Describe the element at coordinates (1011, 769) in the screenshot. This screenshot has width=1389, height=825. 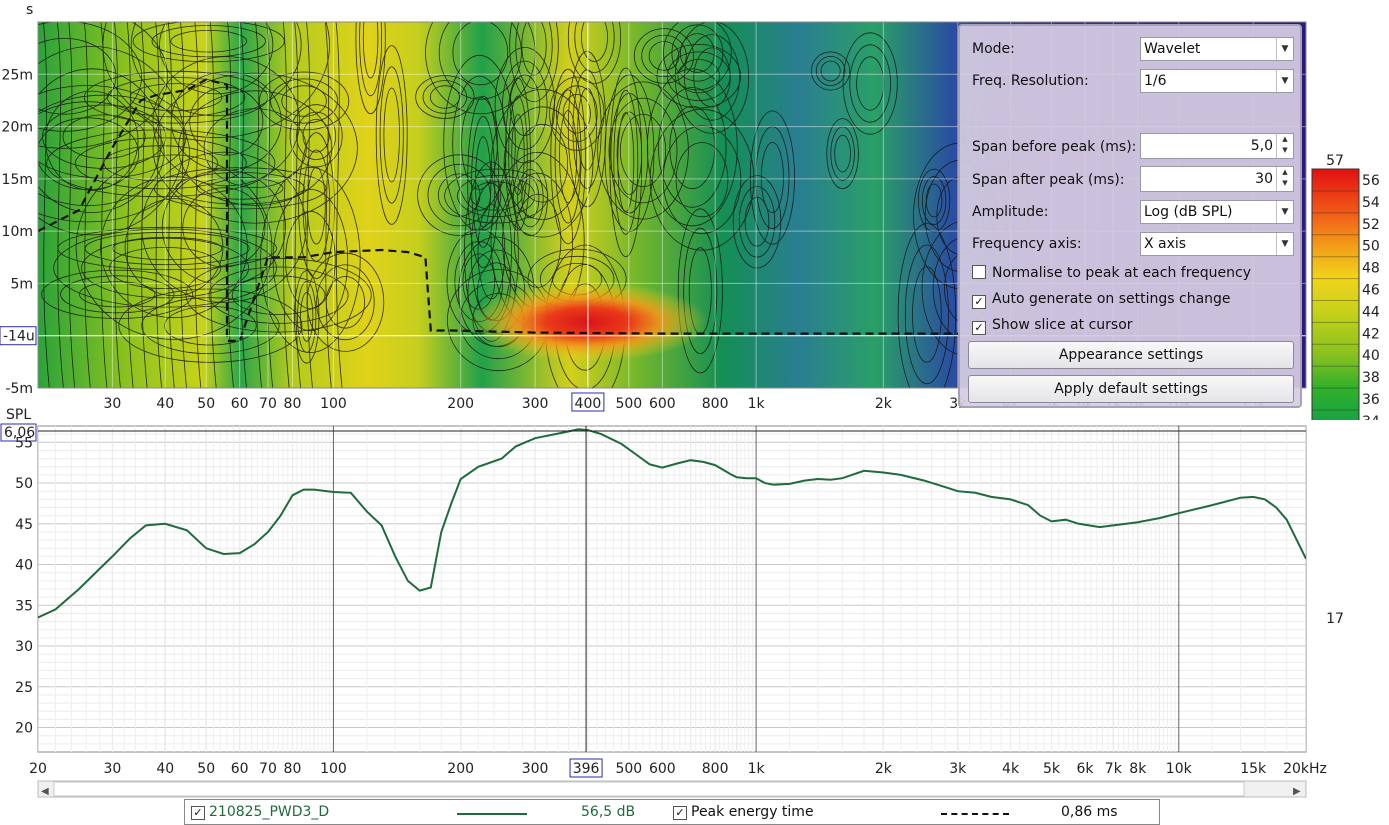
I see `spl-x-tick-label: 4k` at that location.